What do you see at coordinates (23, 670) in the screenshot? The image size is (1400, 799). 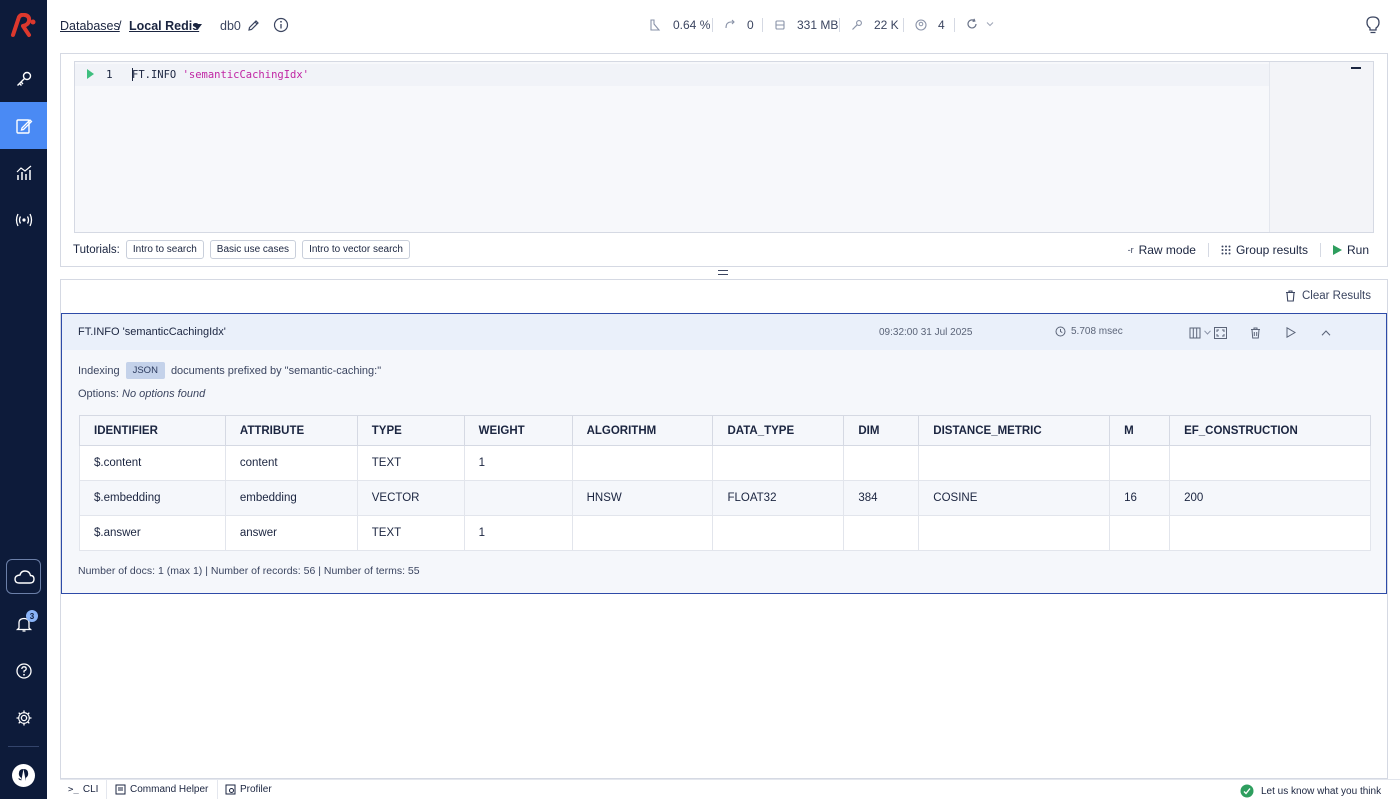 I see `sidebar-item-help` at bounding box center [23, 670].